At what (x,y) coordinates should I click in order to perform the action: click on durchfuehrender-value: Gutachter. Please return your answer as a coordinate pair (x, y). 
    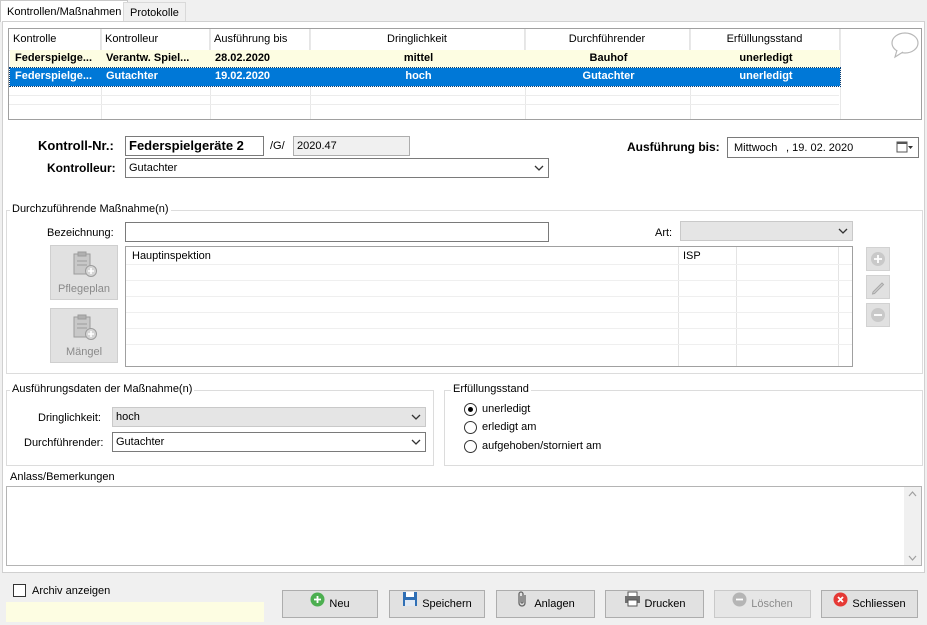
    Looking at the image, I should click on (140, 442).